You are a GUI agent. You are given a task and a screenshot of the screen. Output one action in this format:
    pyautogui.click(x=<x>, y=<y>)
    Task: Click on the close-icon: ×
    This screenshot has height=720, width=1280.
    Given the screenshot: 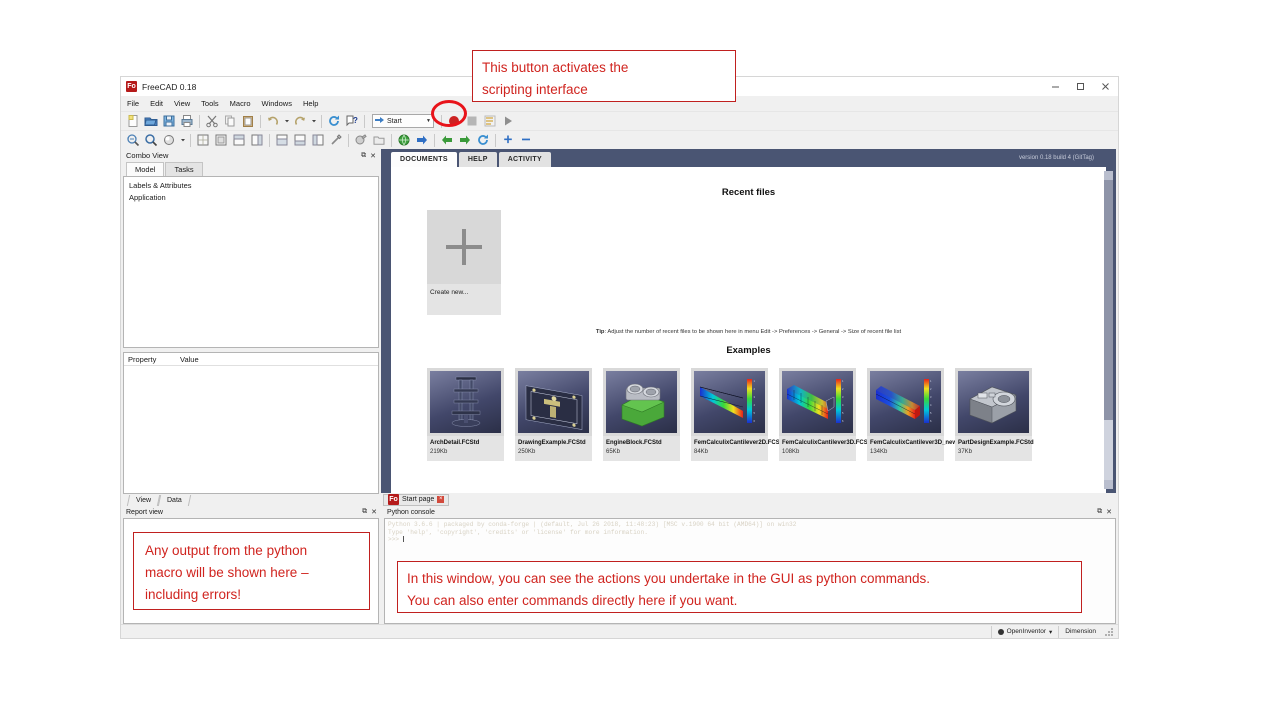 What is the action you would take?
    pyautogui.click(x=441, y=499)
    